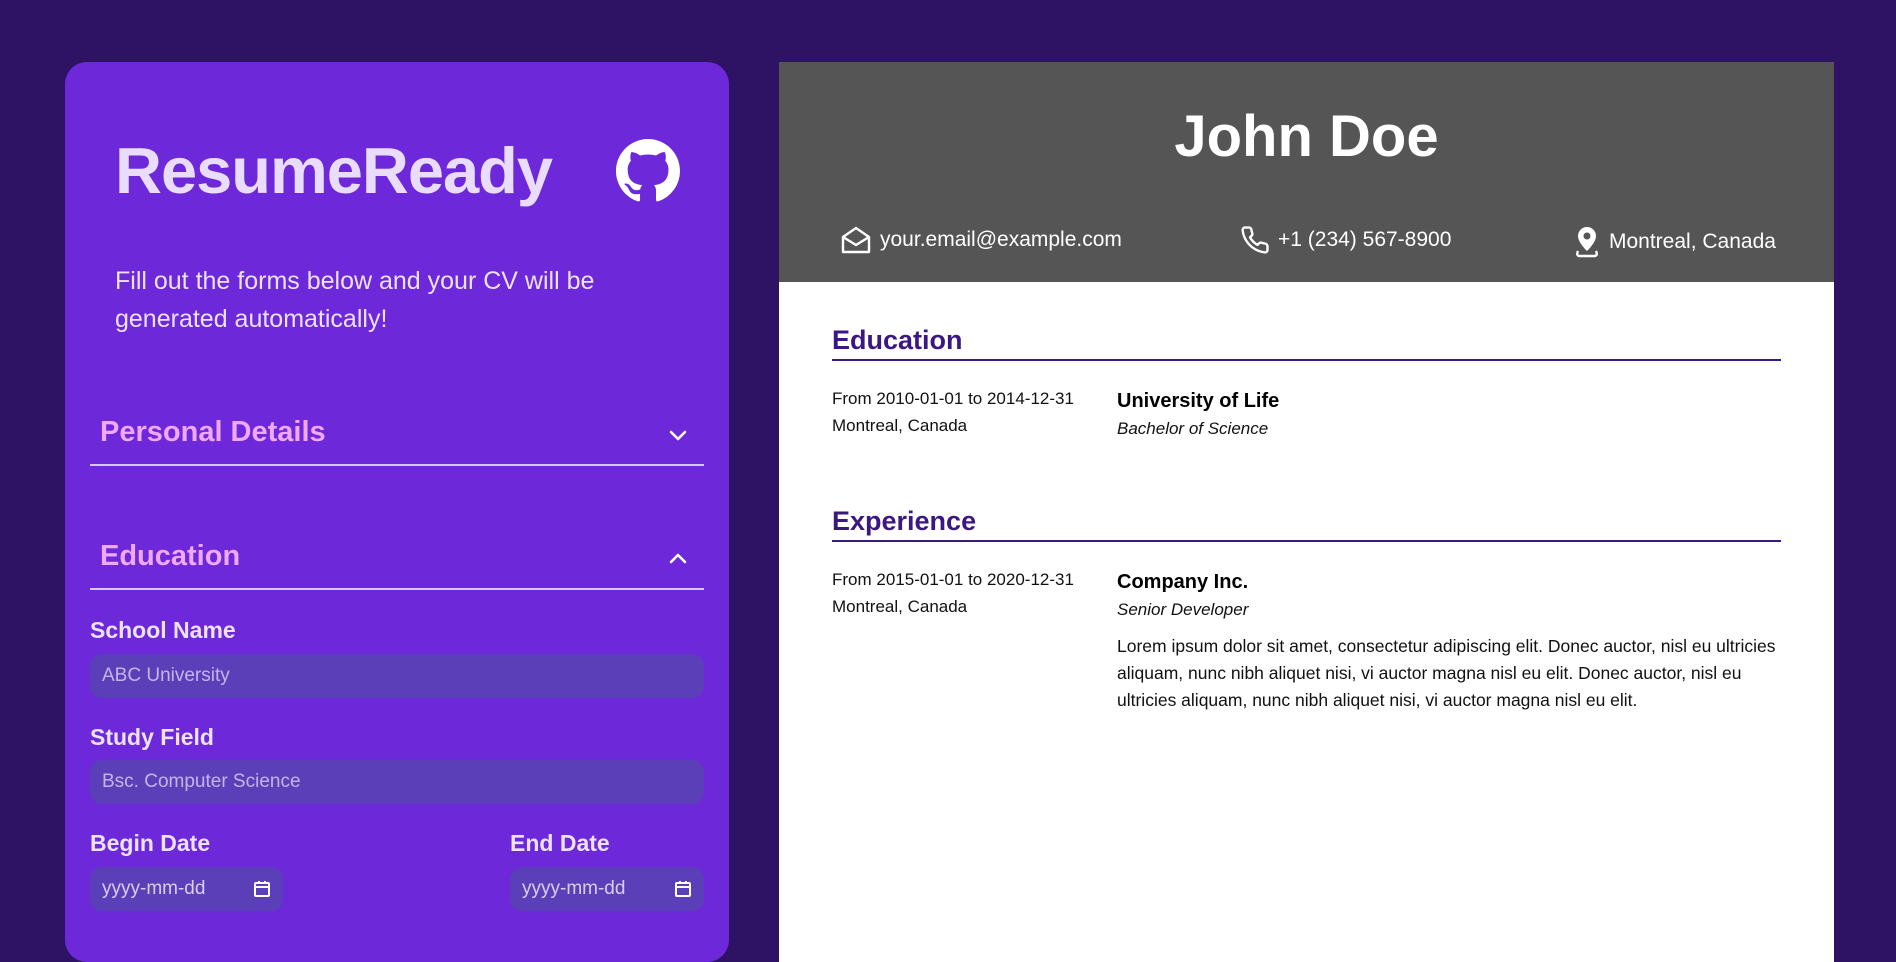 This screenshot has width=1896, height=962. Describe the element at coordinates (150, 843) in the screenshot. I see `begin-date-label: Begin Date` at that location.